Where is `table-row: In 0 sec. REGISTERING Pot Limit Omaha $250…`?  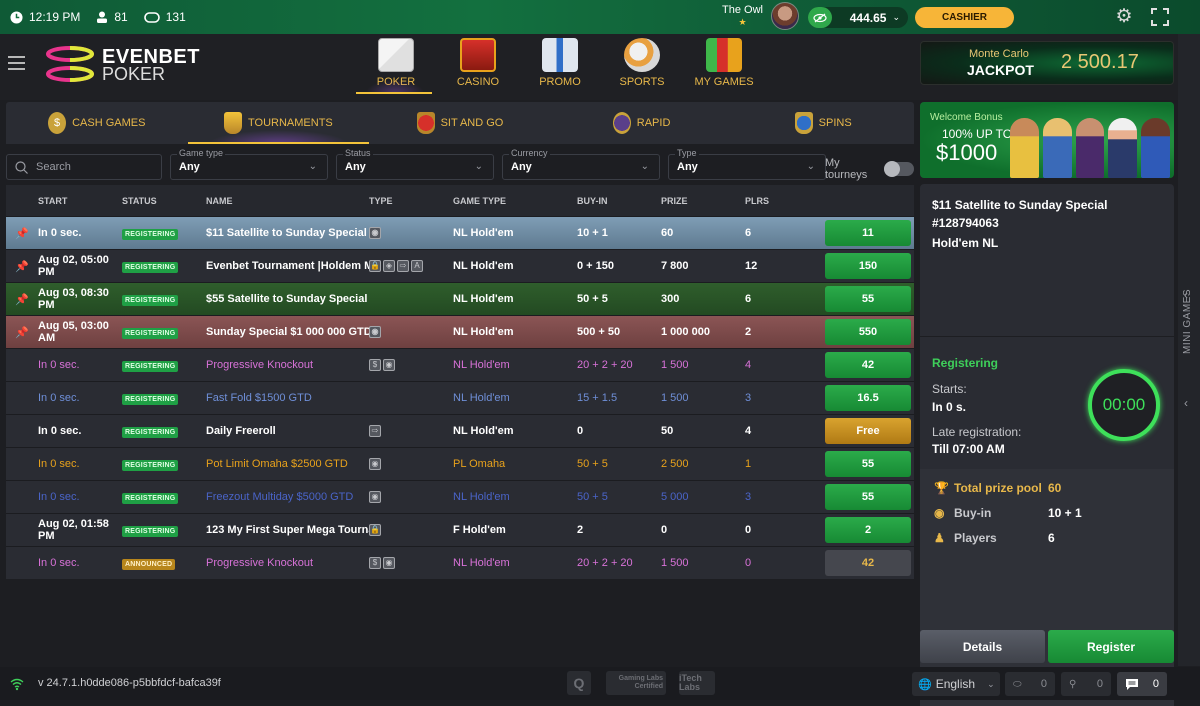
table-row: In 0 sec. REGISTERING Pot Limit Omaha $250… is located at coordinates (460, 463).